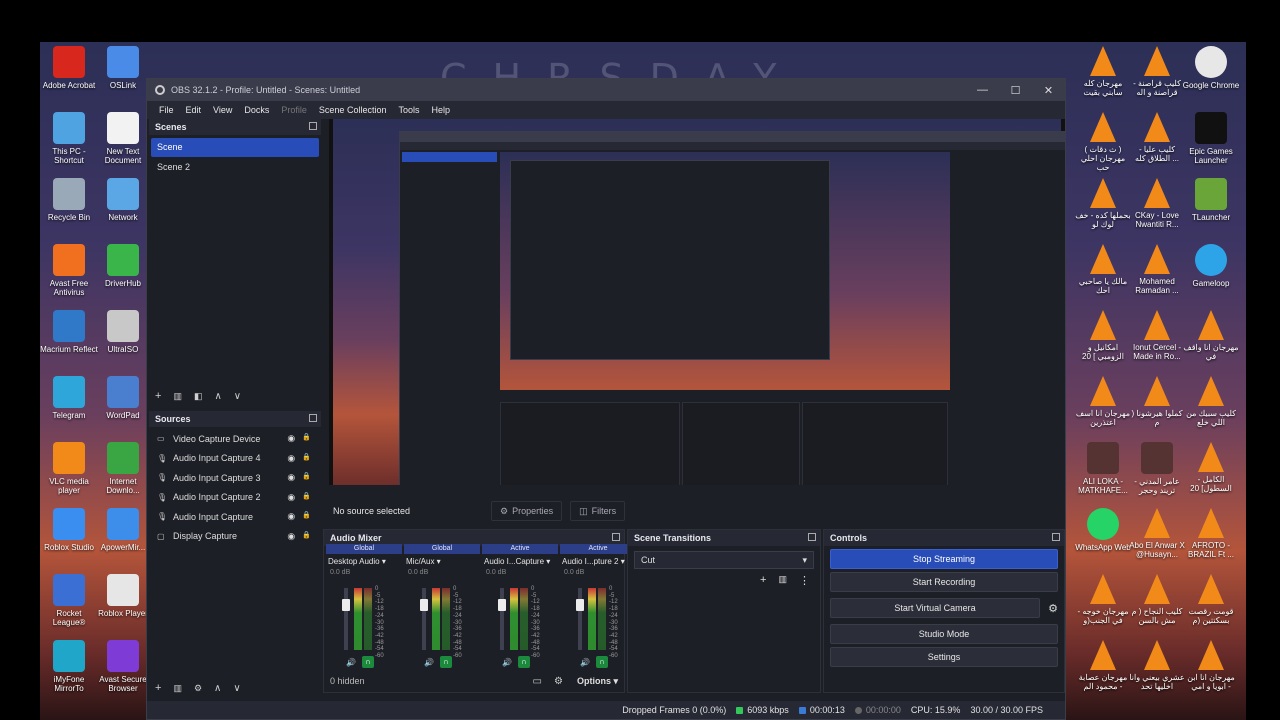 The height and width of the screenshot is (720, 1280). Describe the element at coordinates (166, 110) in the screenshot. I see `menu-file: File` at that location.